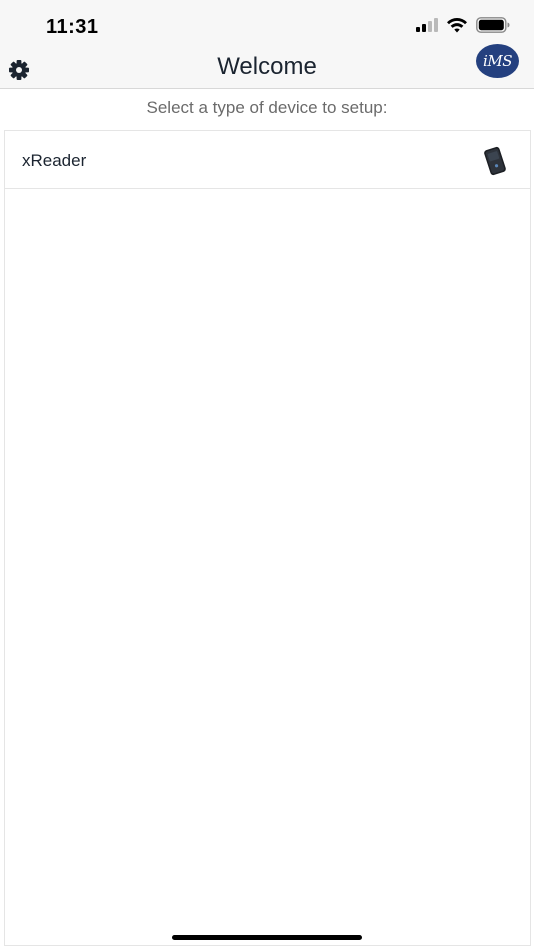 This screenshot has width=534, height=950. I want to click on logo-text: iMS, so click(497, 61).